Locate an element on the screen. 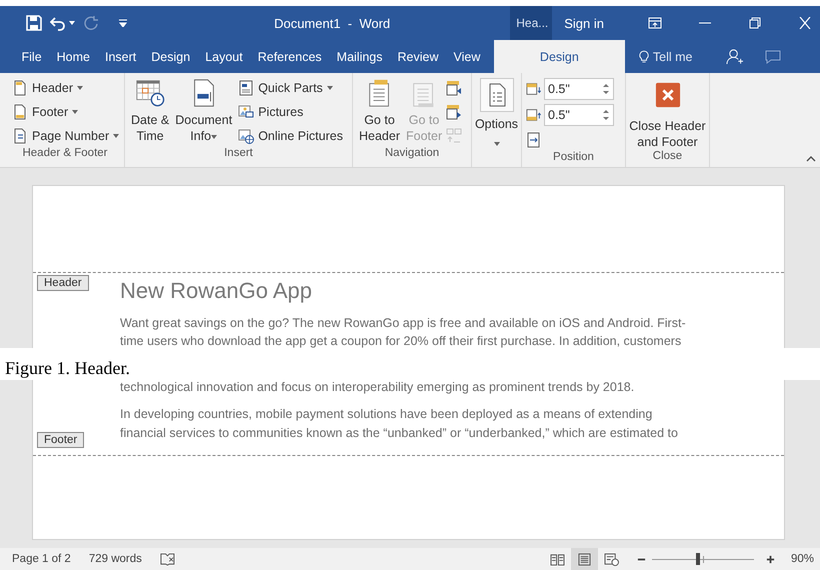  sign-in-link: Sign in is located at coordinates (591, 23).